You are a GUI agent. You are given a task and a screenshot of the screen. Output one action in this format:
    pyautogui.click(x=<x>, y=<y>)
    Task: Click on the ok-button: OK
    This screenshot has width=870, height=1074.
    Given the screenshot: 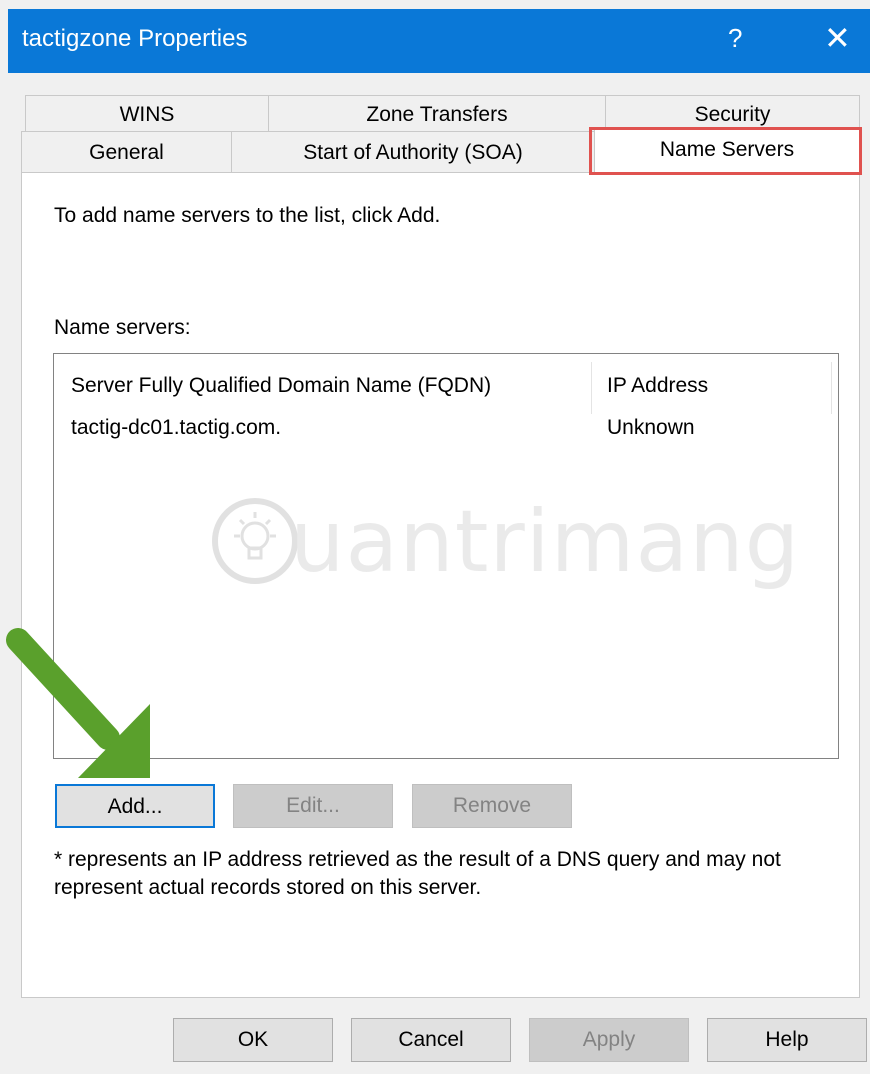 What is the action you would take?
    pyautogui.click(x=253, y=1040)
    